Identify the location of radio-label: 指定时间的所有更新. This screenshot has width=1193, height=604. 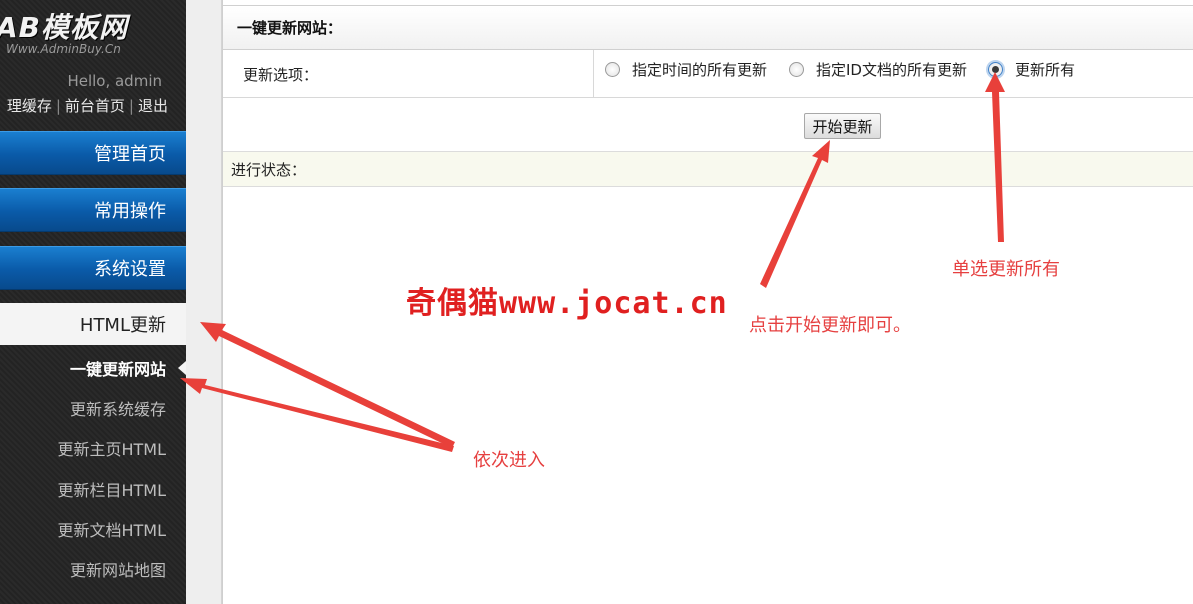
(700, 69).